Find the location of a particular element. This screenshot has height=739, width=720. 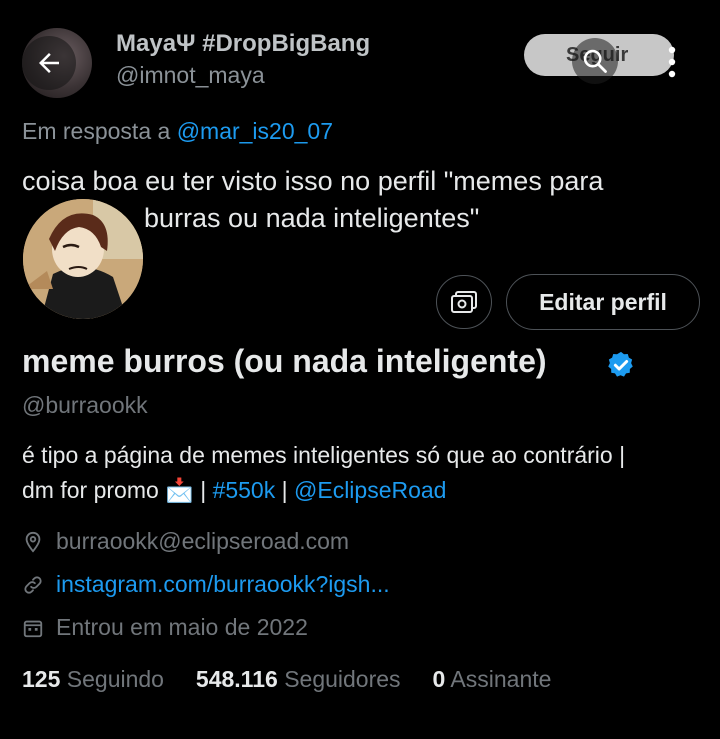

profile-bio-line2: dm for promo 📩 | #550k | @EclipseRoad is located at coordinates (234, 490).